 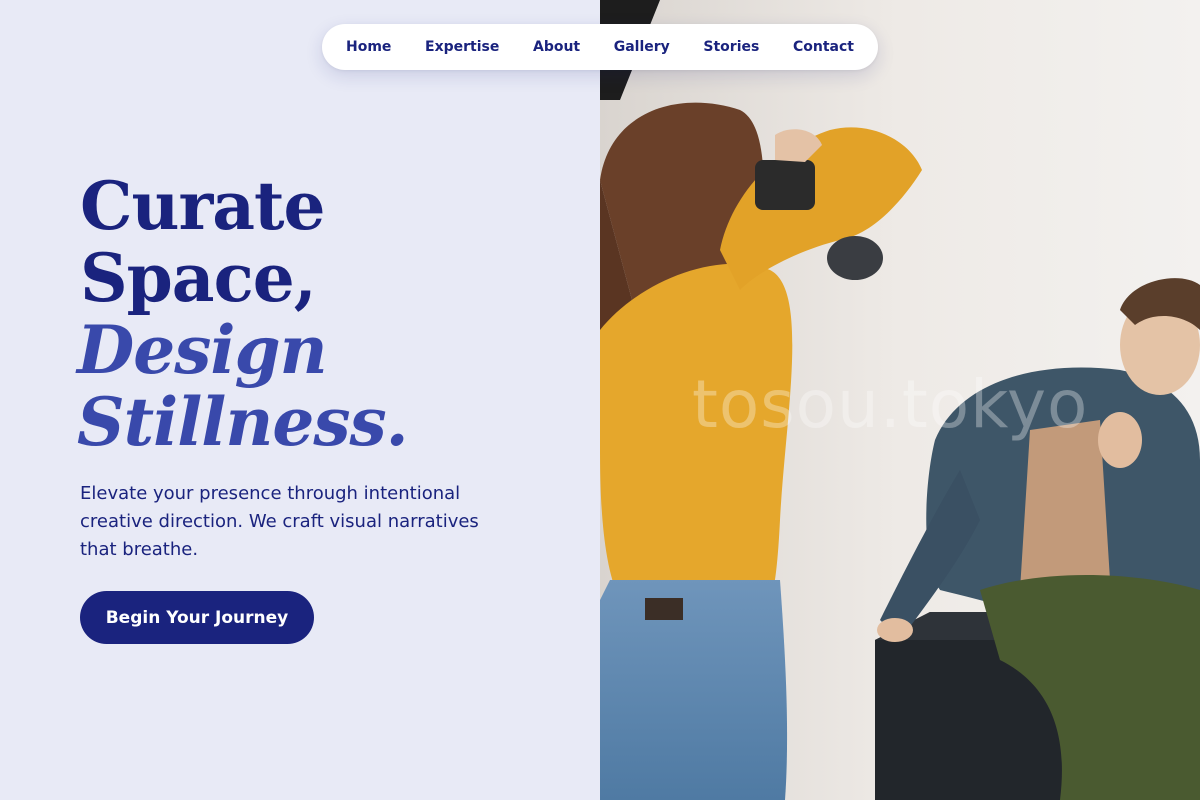 What do you see at coordinates (198, 278) in the screenshot?
I see `headline-line-space: Space,` at bounding box center [198, 278].